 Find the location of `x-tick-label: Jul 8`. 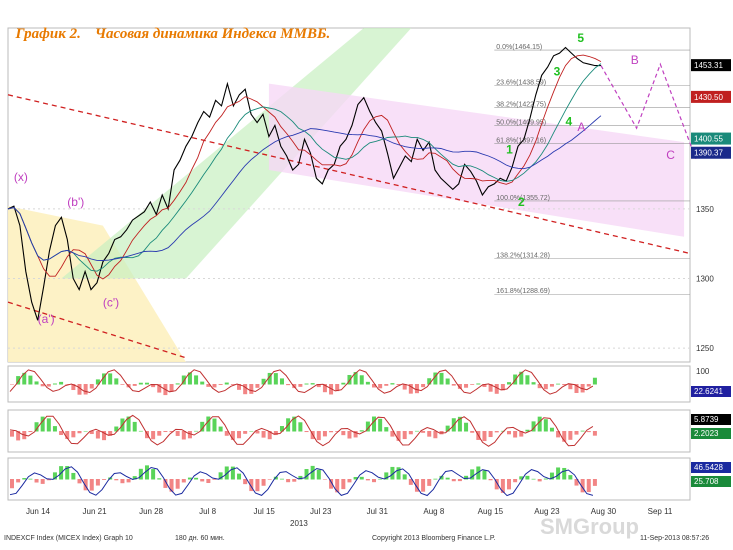

x-tick-label: Jul 8 is located at coordinates (207, 511).